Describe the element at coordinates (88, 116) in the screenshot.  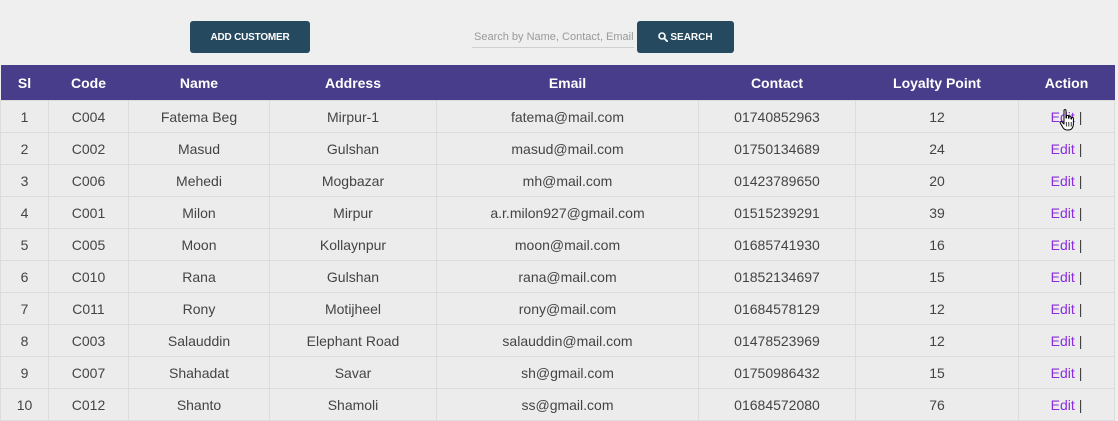
I see `cell-code: C004` at that location.